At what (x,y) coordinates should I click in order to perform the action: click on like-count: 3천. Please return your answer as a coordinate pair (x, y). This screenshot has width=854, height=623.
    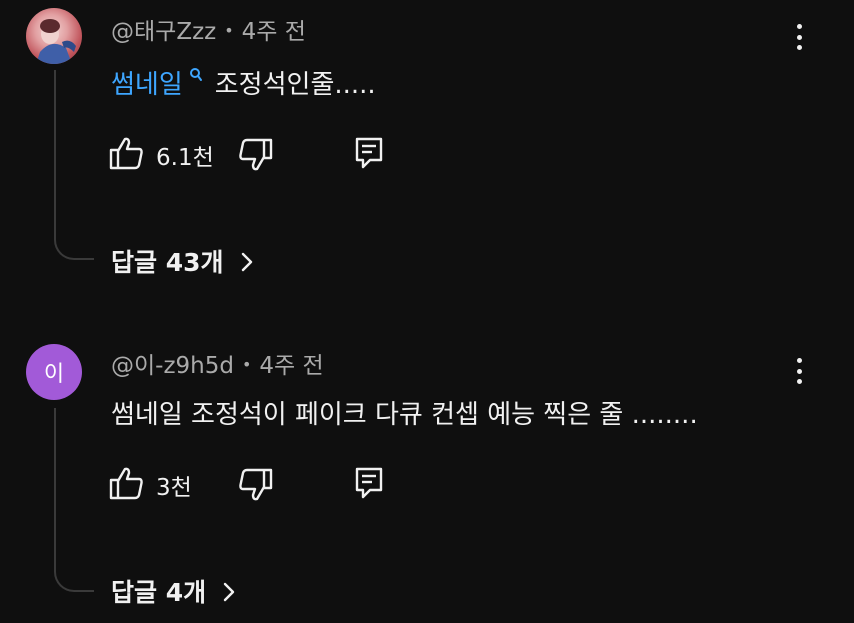
    Looking at the image, I should click on (174, 488).